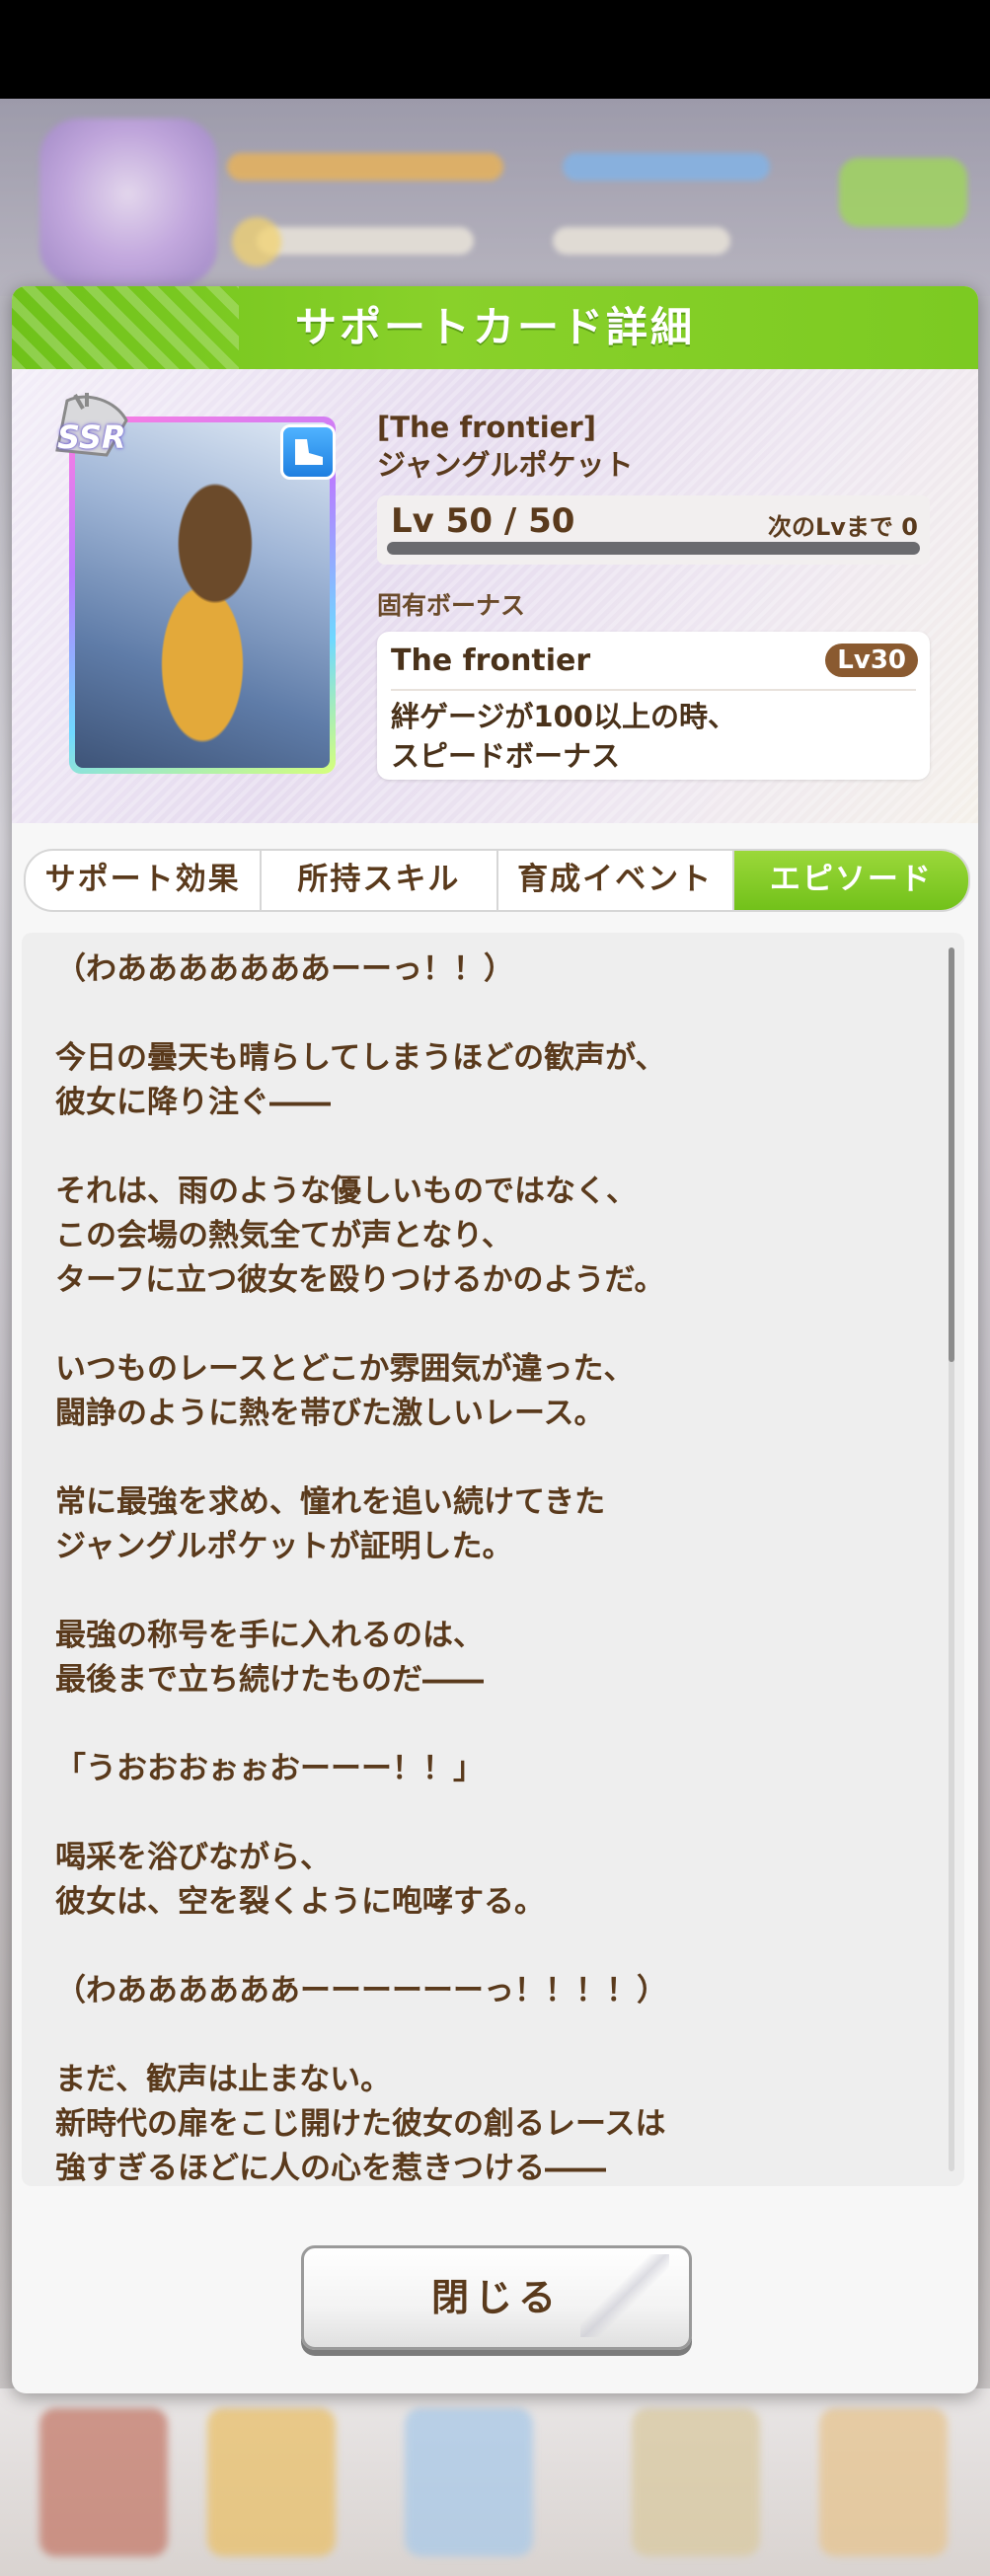 The height and width of the screenshot is (2576, 990). I want to click on tab-owned-skills: 所持スキル, so click(380, 881).